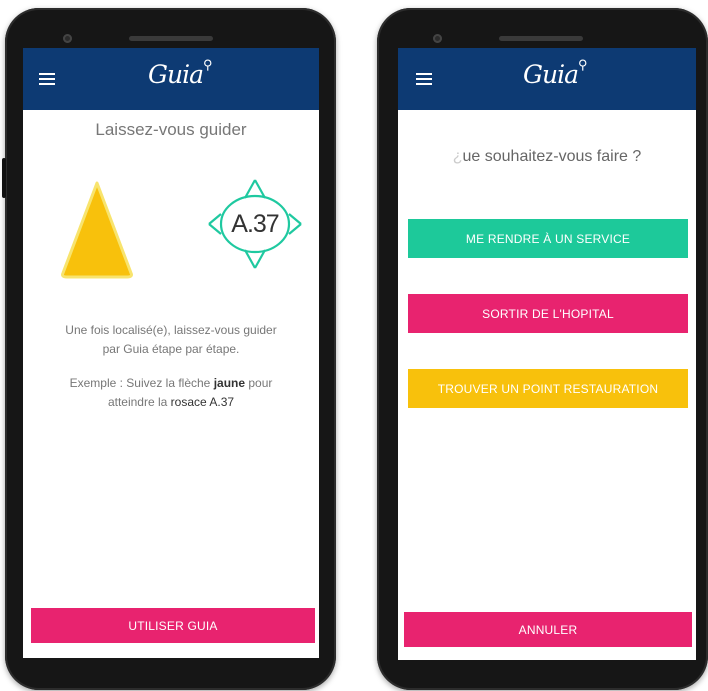 The image size is (708, 691). I want to click on option-go-to-service-button: ME RENDRE À UN SERVICE, so click(548, 238).